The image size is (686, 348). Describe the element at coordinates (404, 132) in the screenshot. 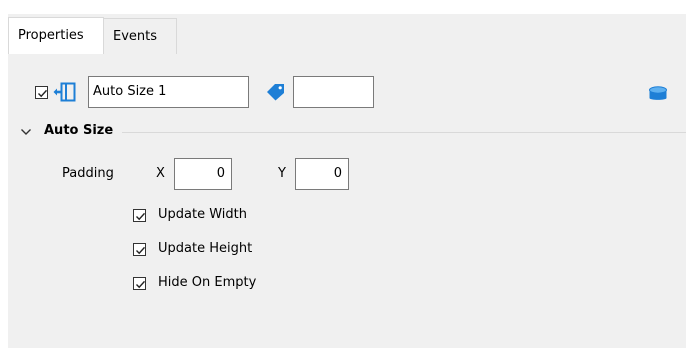

I see `section-divider` at that location.